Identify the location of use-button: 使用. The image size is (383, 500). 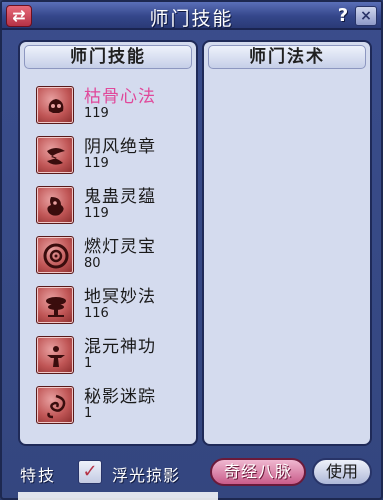
(342, 472).